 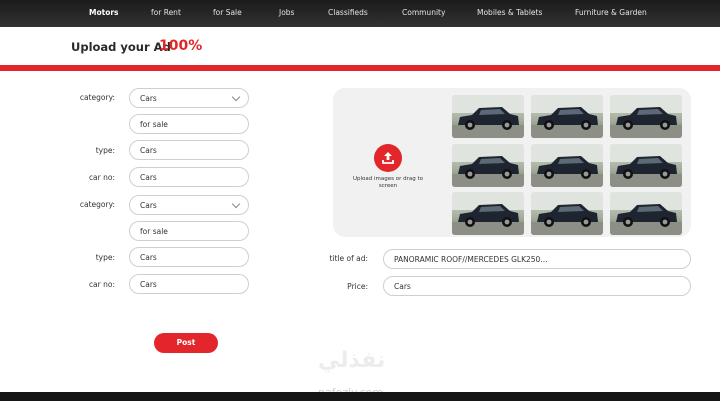 What do you see at coordinates (360, 396) in the screenshot?
I see `footer-bar` at bounding box center [360, 396].